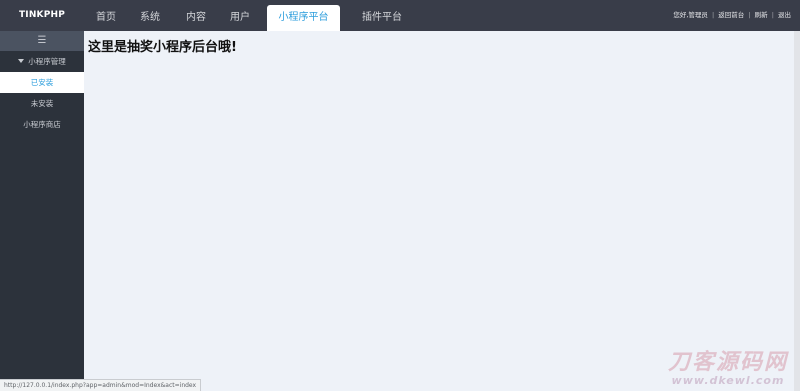 The image size is (800, 391). What do you see at coordinates (761, 15) in the screenshot?
I see `refresh-link: 刷新` at bounding box center [761, 15].